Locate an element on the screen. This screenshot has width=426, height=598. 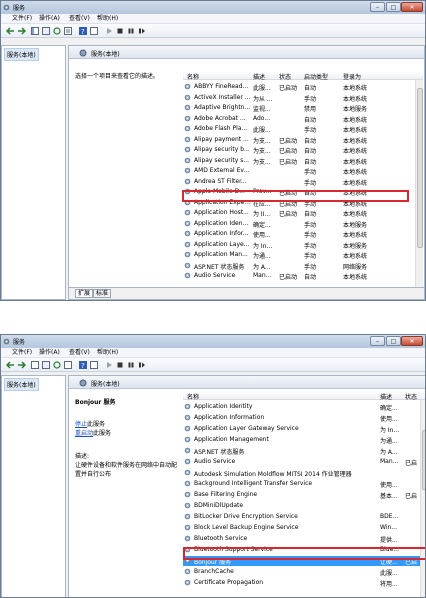
table-row: ABBYY FineRead... 此服... 已启动 自动 本地系统 is located at coordinates (303, 87).